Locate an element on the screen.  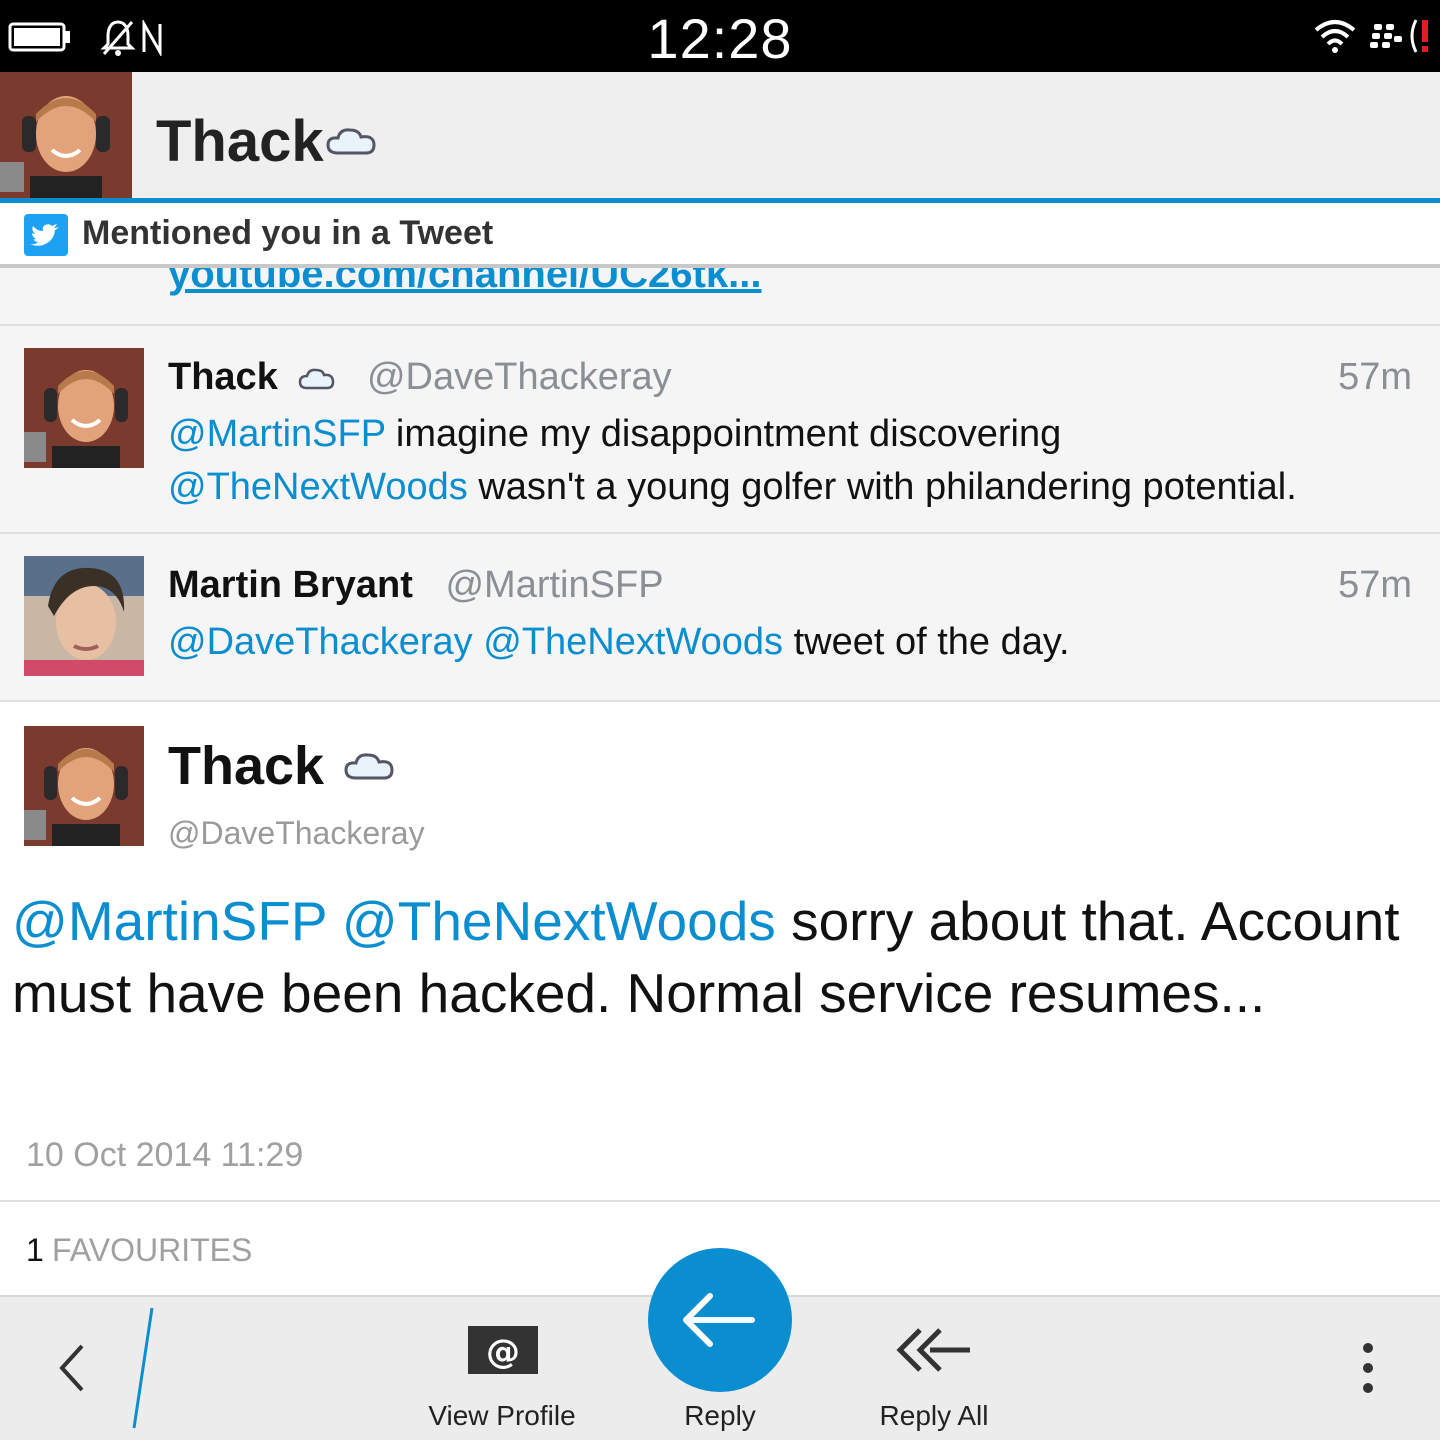
tweet-handle: @DaveThackeray is located at coordinates (519, 377).